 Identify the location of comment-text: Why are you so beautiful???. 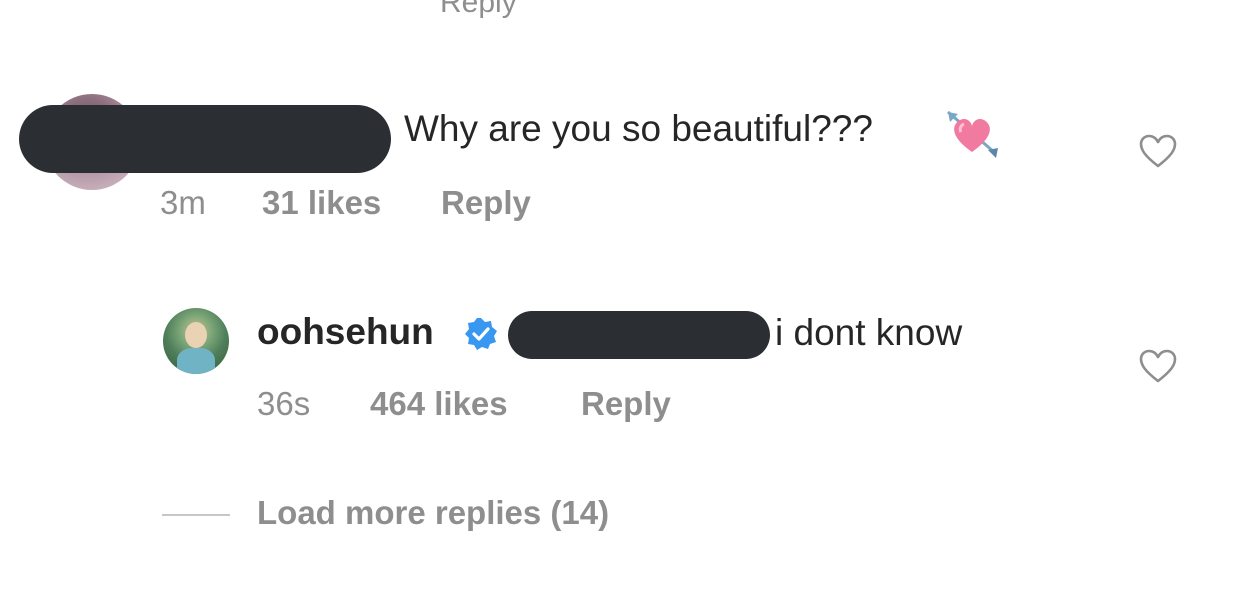
(638, 128).